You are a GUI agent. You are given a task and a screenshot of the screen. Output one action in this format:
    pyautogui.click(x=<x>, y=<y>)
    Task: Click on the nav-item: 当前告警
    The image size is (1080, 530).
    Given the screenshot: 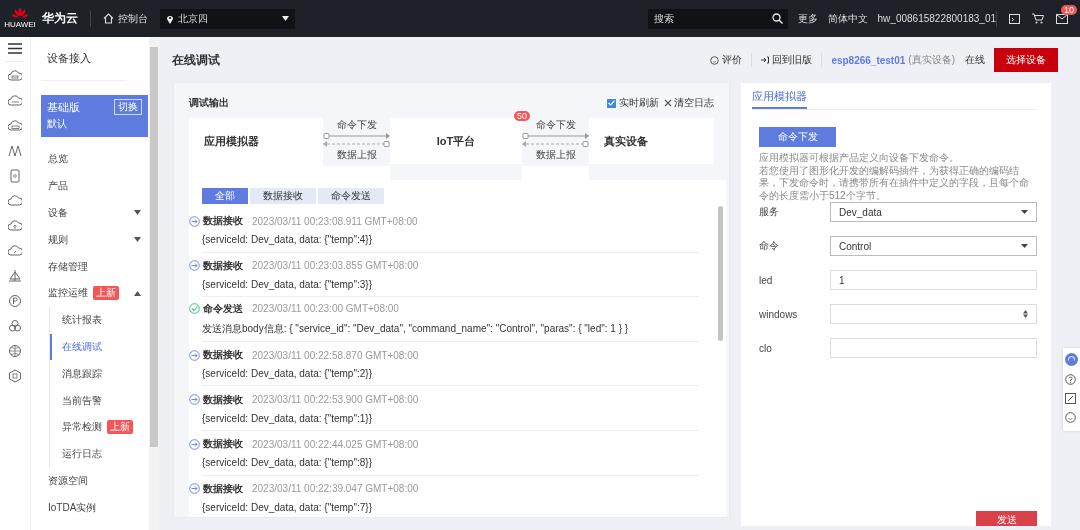 What is the action you would take?
    pyautogui.click(x=99, y=400)
    